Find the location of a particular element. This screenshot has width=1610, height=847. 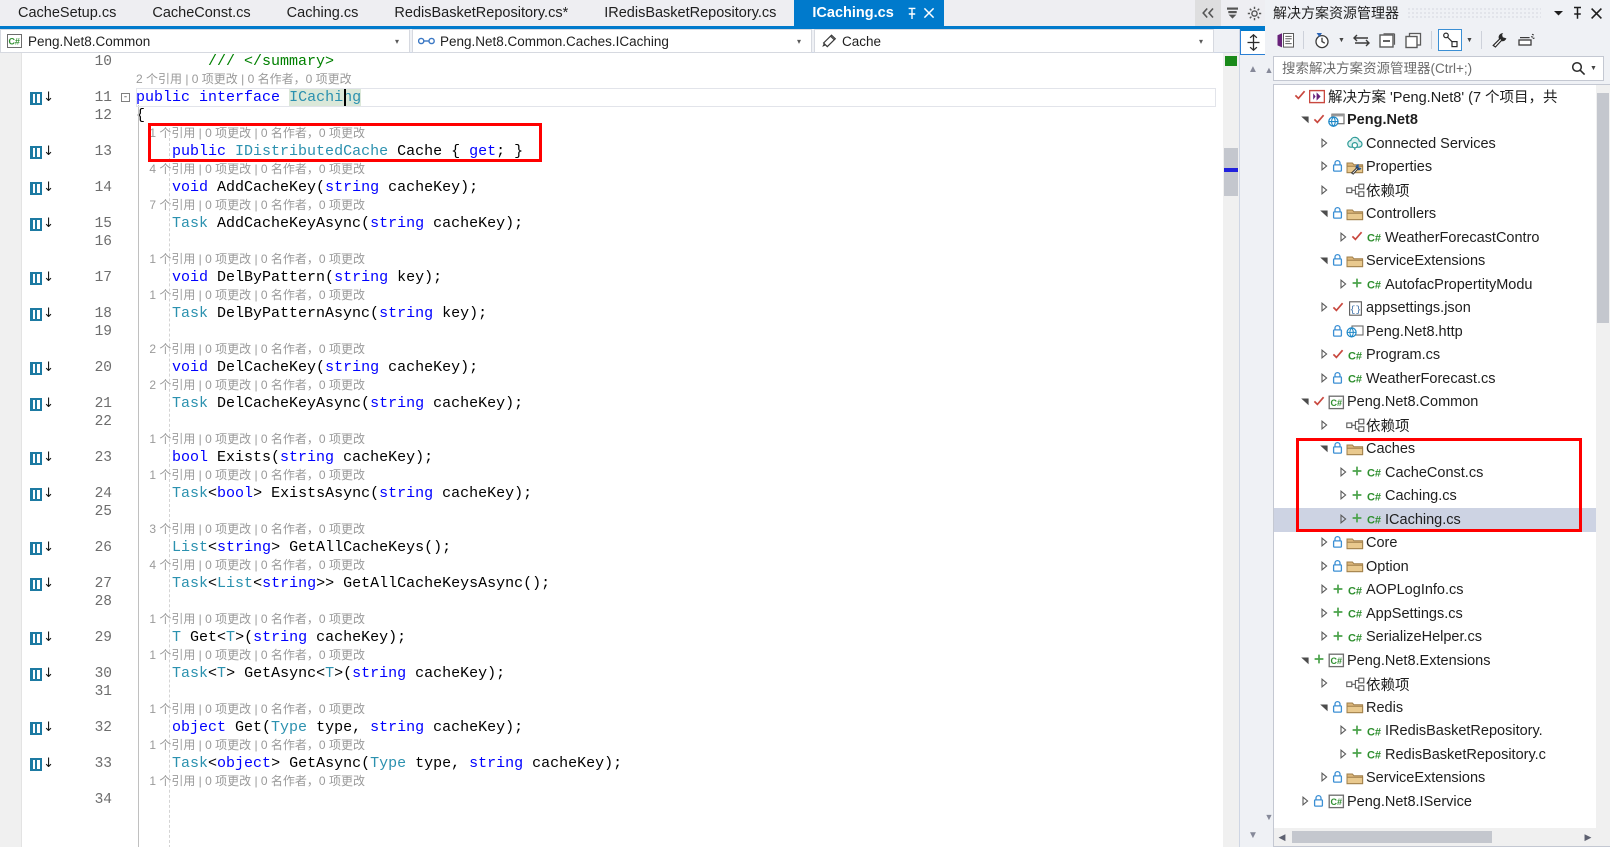

tree-item-25: 依赖项 is located at coordinates (1435, 685).